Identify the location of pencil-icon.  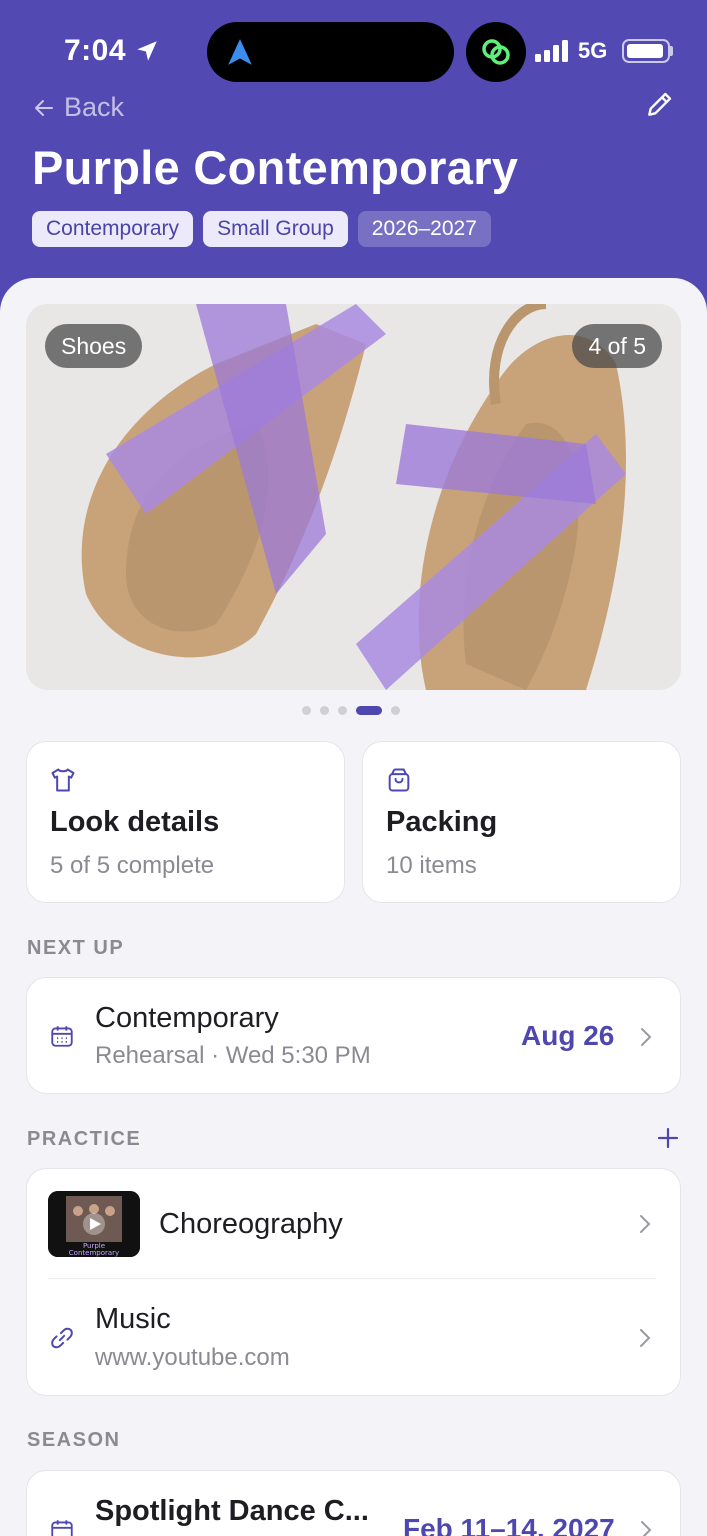
(660, 104).